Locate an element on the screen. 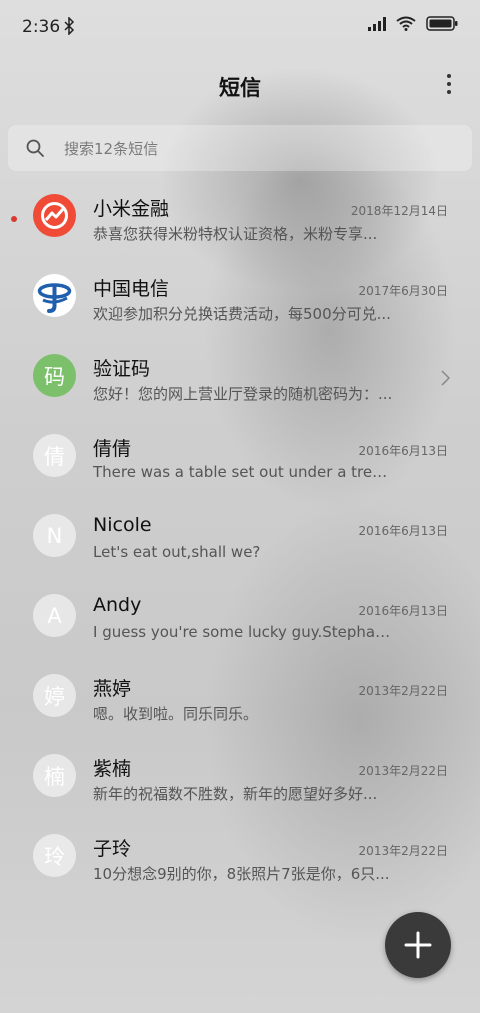  avatar: 楠 is located at coordinates (54, 775).